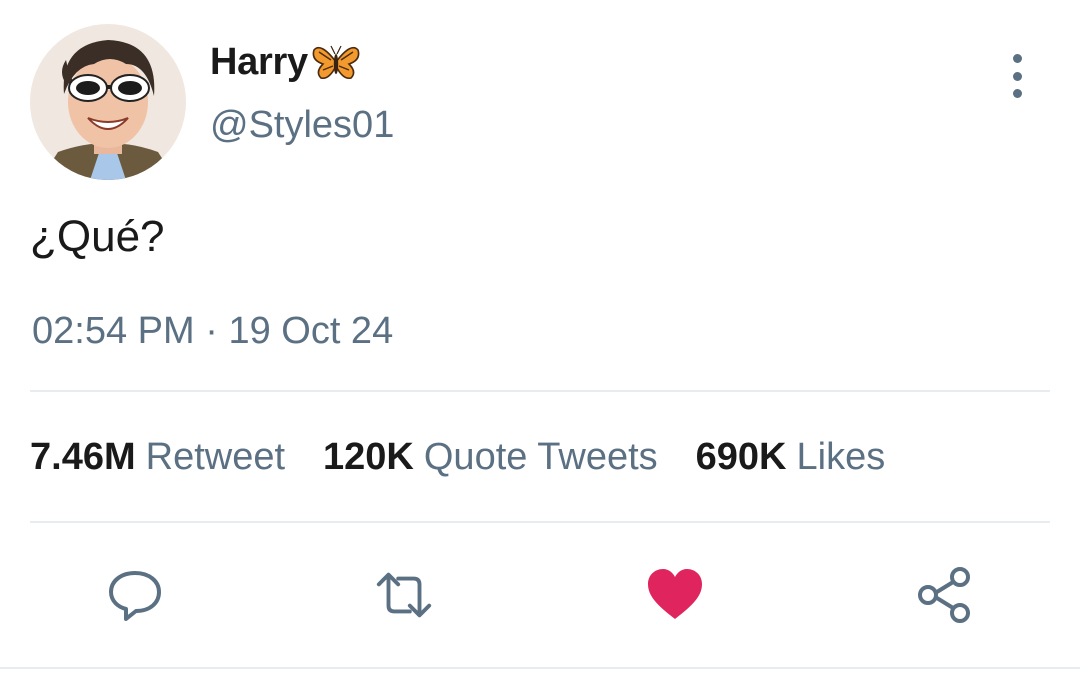  I want to click on tweet-timestamp: 02:54 PM · 19 Oct 24, so click(212, 331).